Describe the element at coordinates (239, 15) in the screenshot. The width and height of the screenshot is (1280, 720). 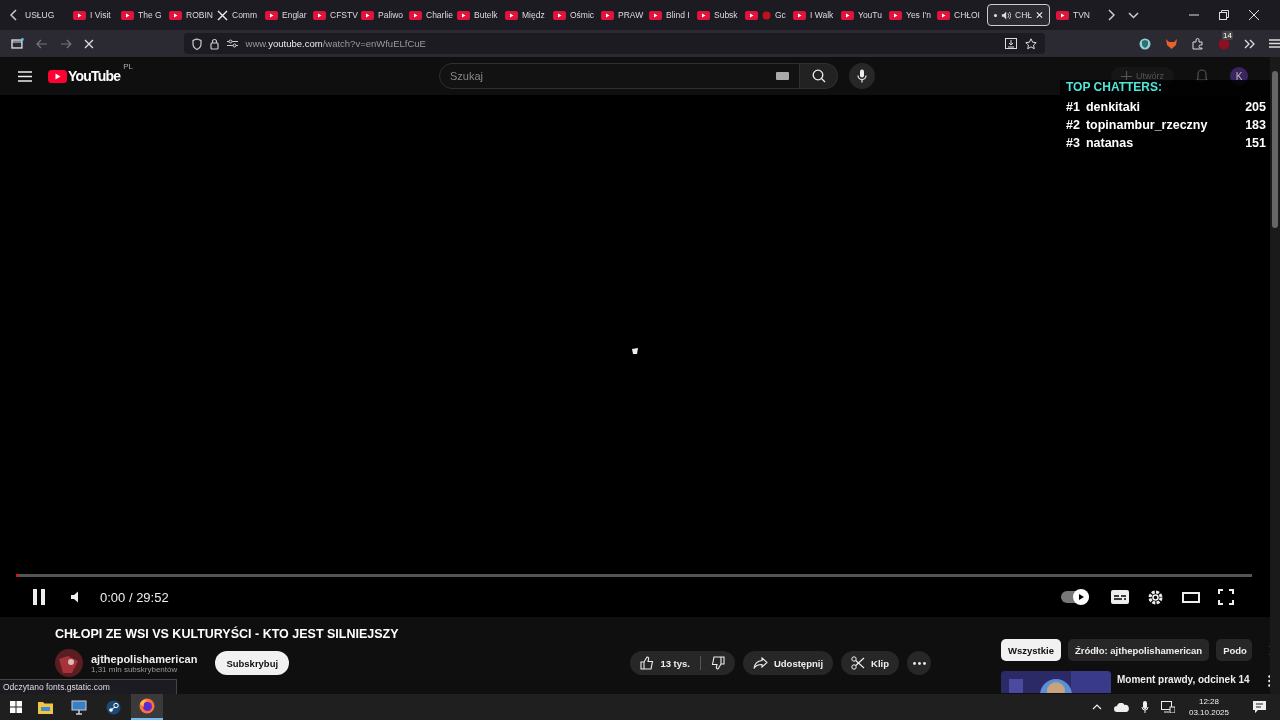
I see `browser-tab: Comm` at that location.